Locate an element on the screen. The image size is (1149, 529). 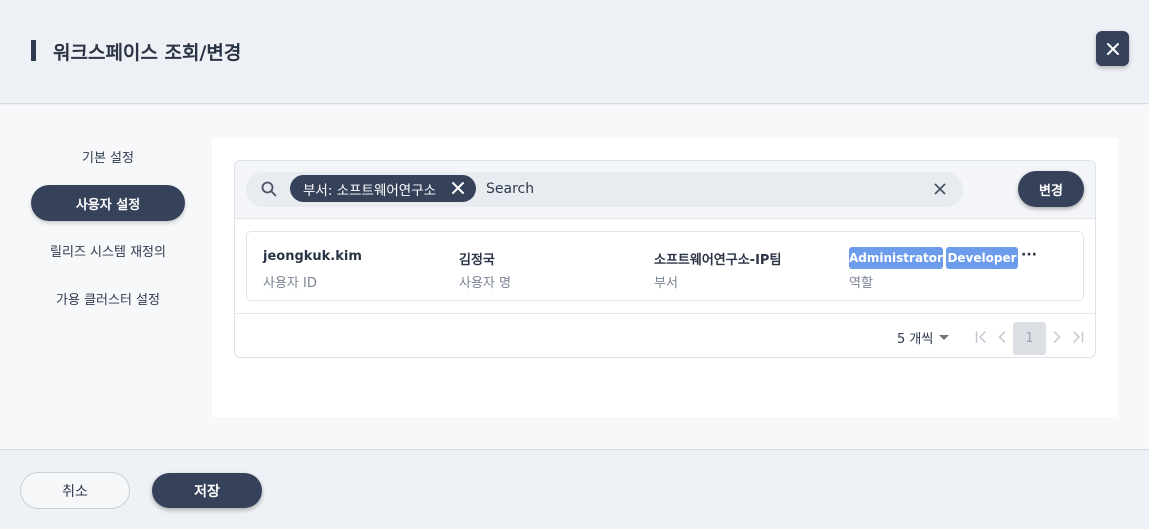
page-size-select: 5 개씩 is located at coordinates (923, 337).